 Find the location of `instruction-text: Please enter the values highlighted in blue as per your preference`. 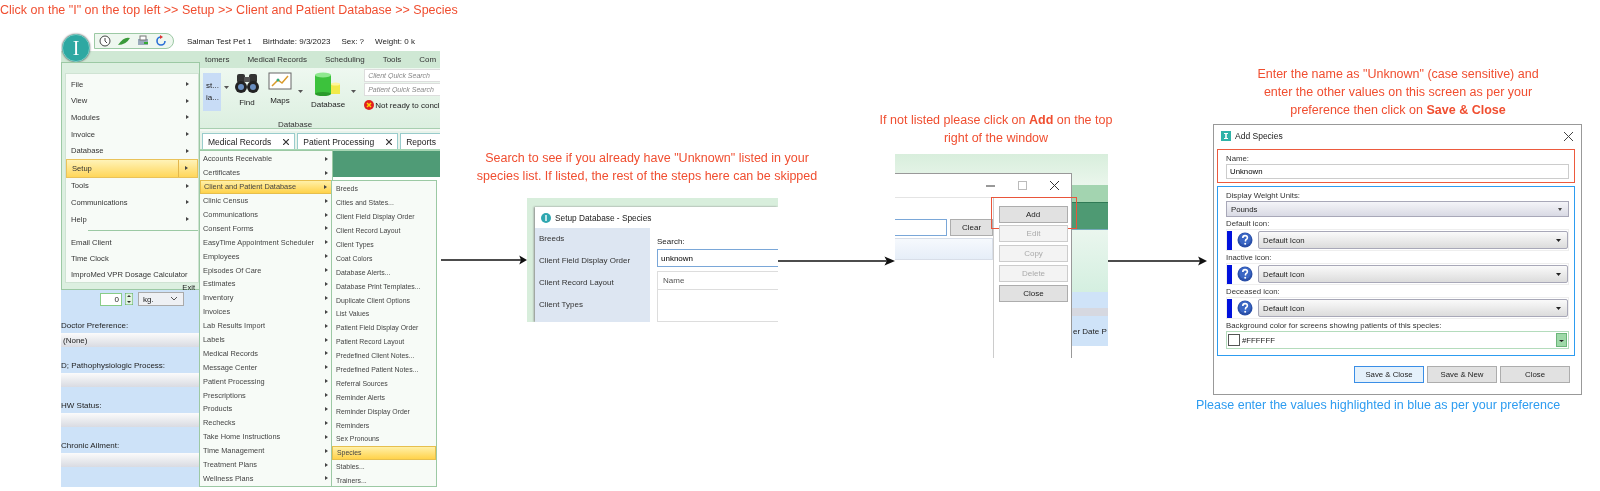

instruction-text: Please enter the values highlighted in blue as per your preference is located at coordinates (1378, 405).